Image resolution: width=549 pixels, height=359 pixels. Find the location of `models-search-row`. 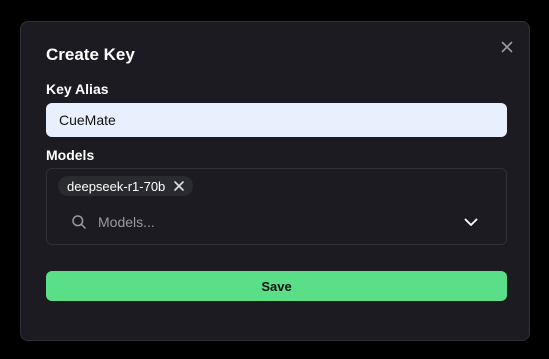

models-search-row is located at coordinates (276, 222).